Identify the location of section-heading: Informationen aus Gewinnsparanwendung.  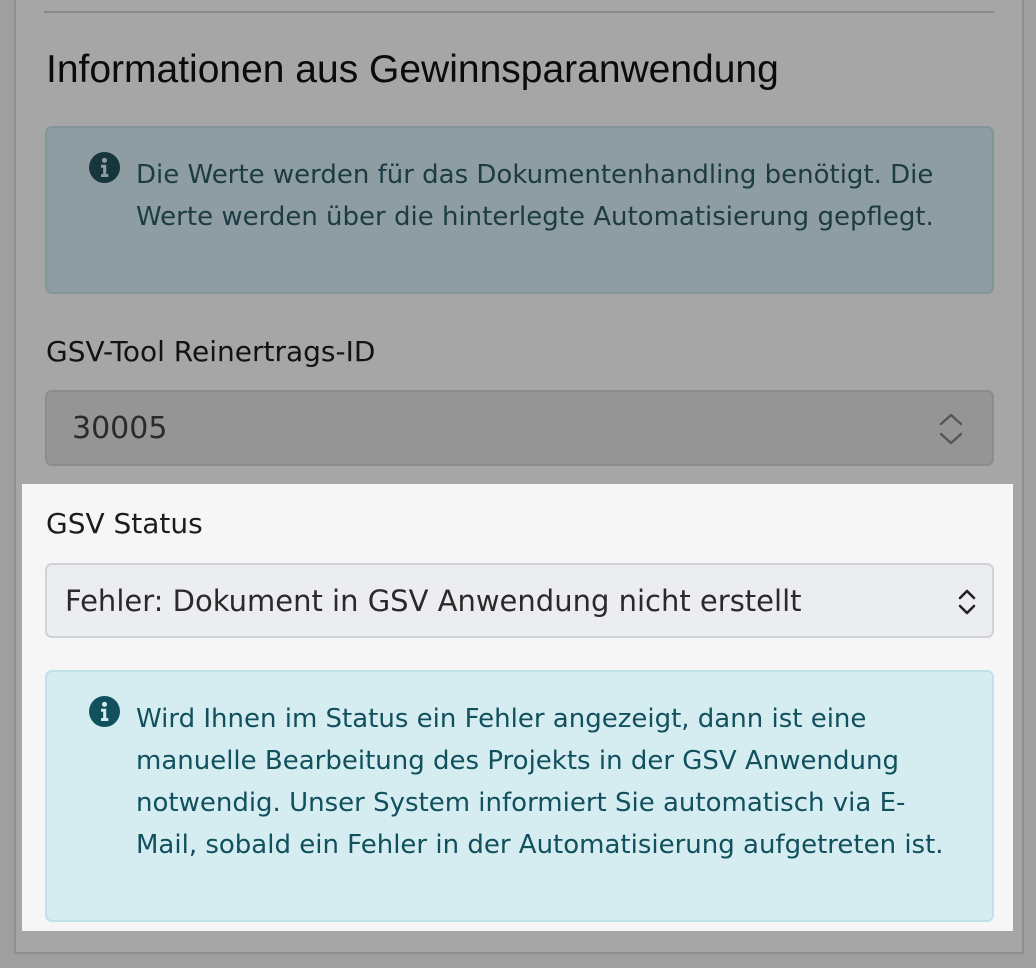
(412, 69).